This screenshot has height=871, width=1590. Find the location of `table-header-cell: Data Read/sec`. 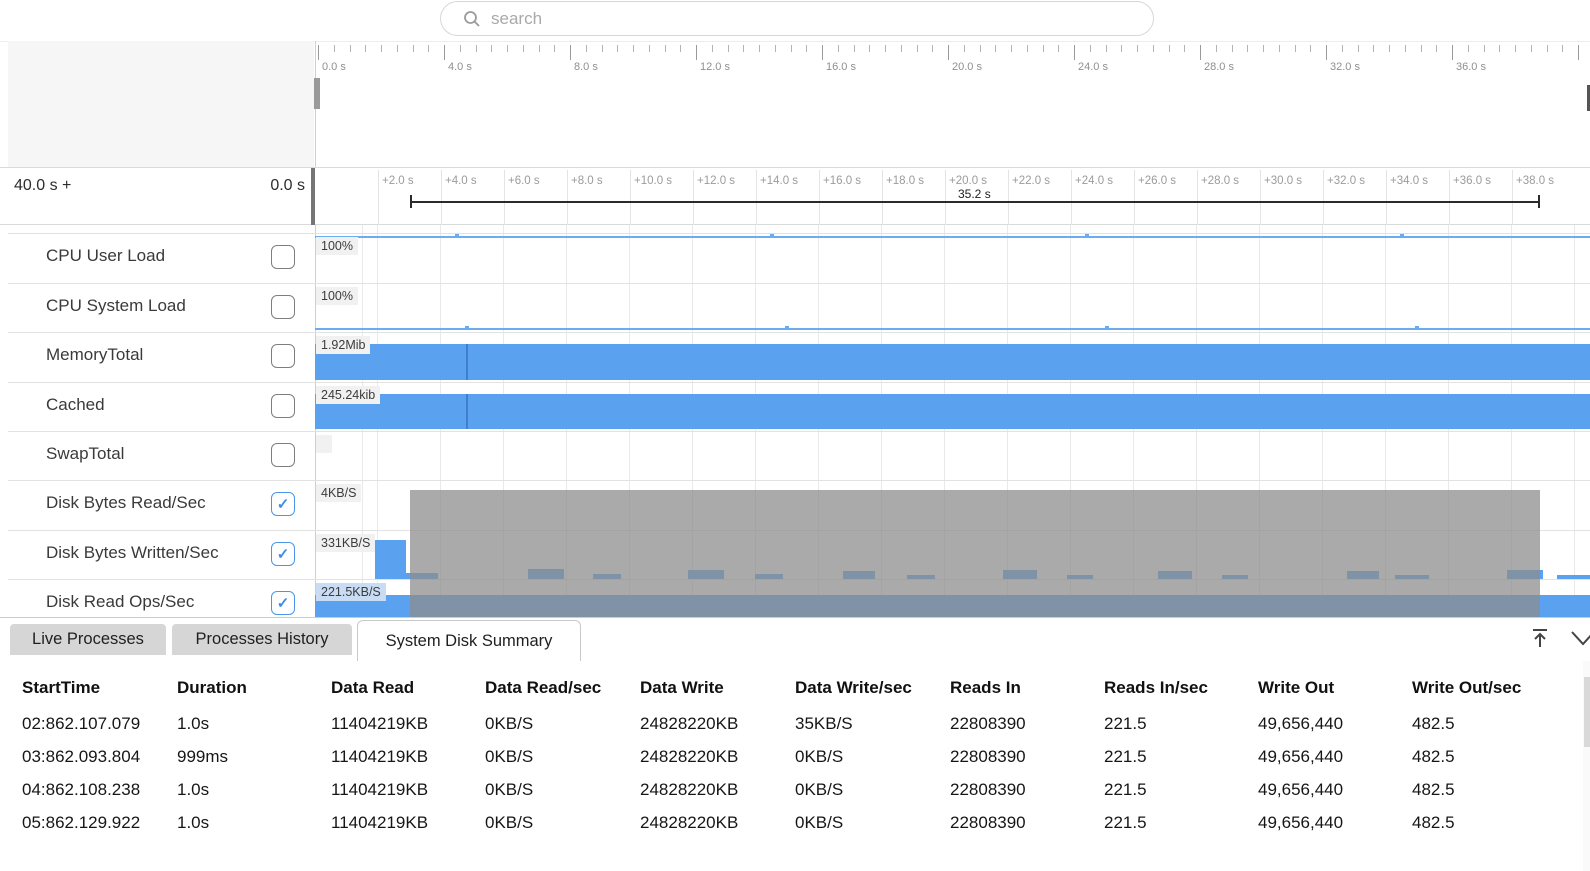

table-header-cell: Data Read/sec is located at coordinates (543, 687).